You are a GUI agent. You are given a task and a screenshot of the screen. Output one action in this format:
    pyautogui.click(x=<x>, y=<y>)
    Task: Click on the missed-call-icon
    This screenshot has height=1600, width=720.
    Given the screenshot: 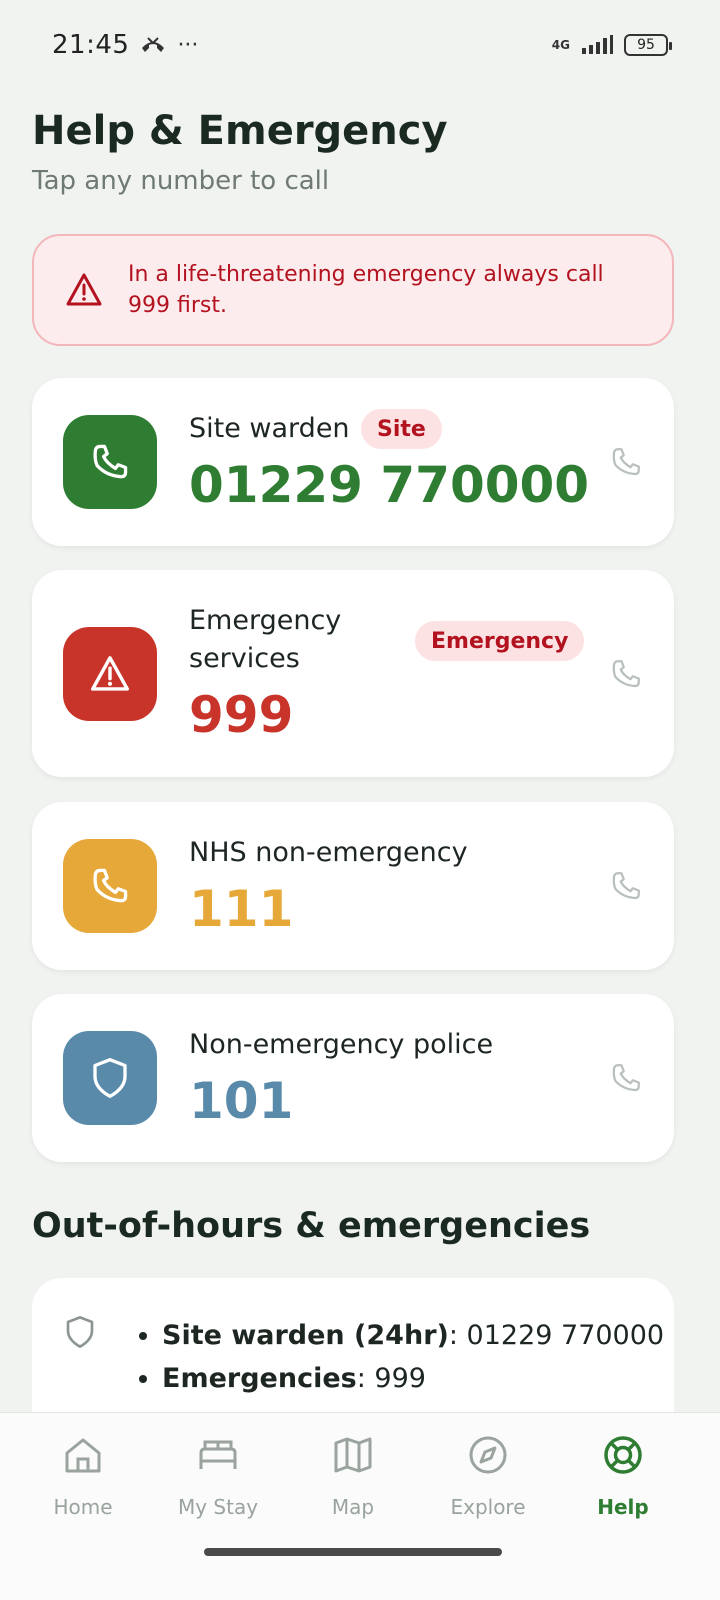 What is the action you would take?
    pyautogui.click(x=153, y=44)
    